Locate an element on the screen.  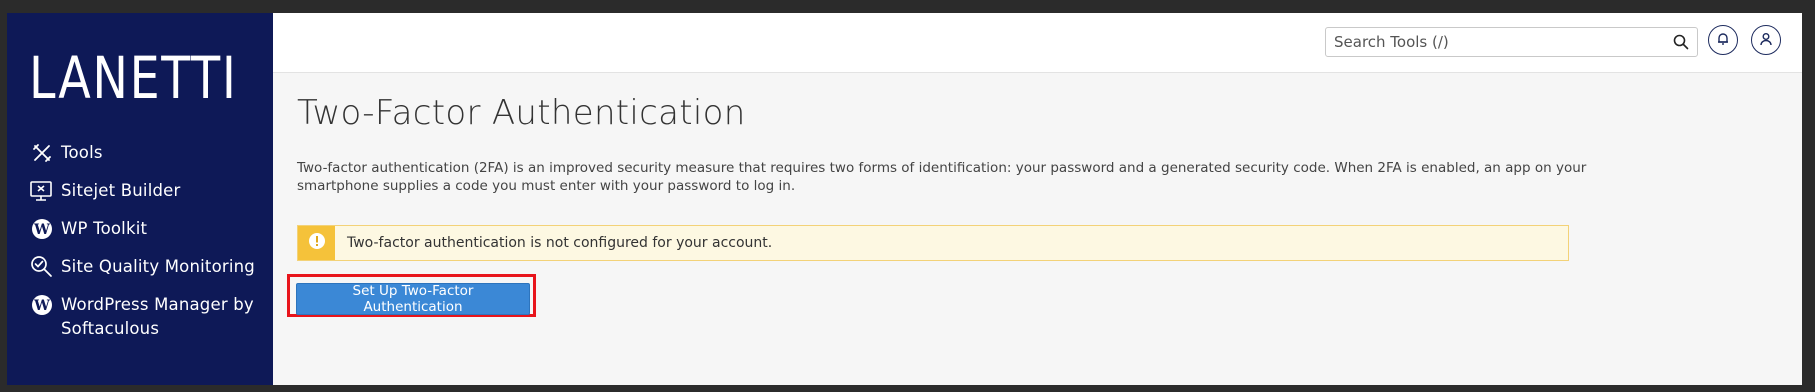
sidebar-item-label: Tools is located at coordinates (82, 152).